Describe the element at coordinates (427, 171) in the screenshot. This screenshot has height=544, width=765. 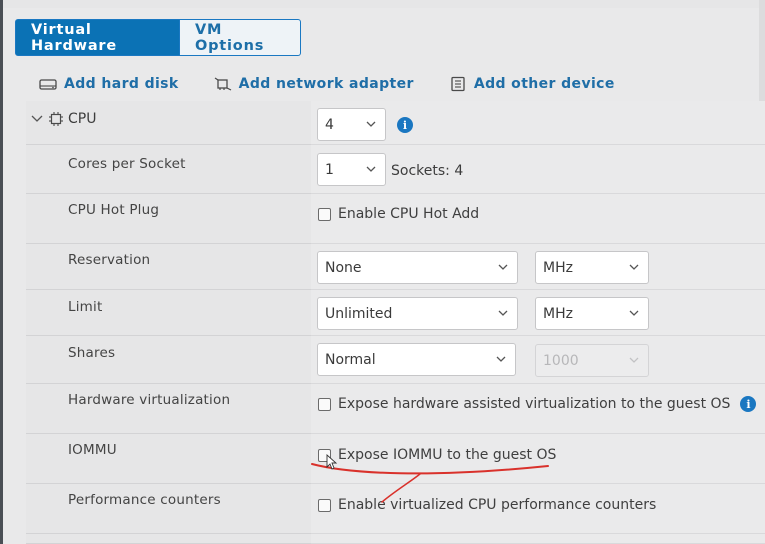
I see `sockets-text: Sockets: 4` at that location.